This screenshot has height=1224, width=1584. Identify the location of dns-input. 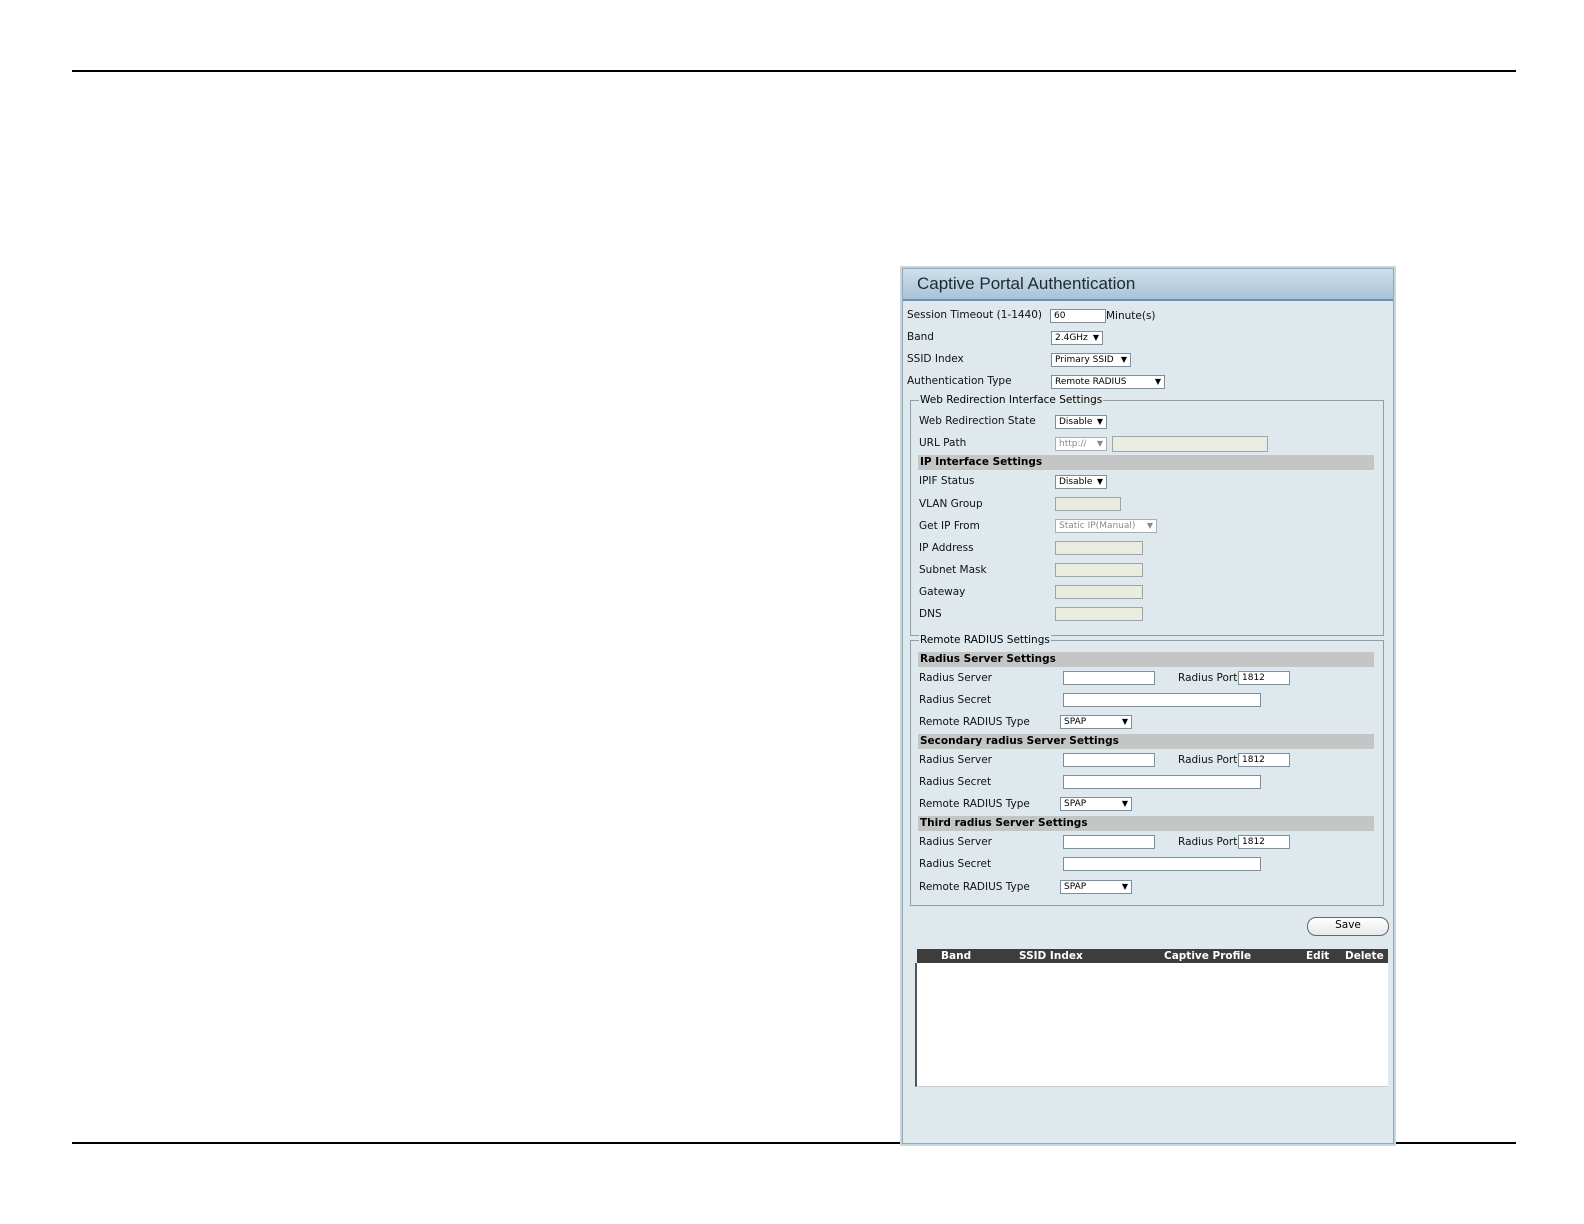
(1099, 614).